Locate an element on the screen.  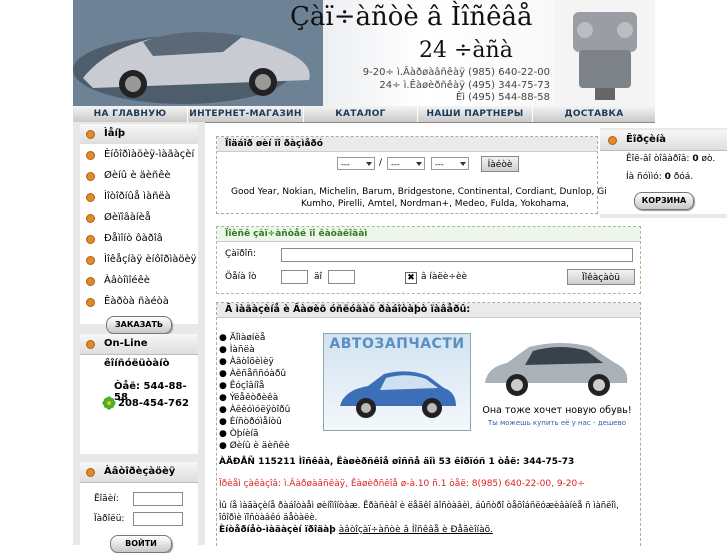
online-consultant-title: On-Line êîíñóëüòàíò is located at coordinates (139, 351).